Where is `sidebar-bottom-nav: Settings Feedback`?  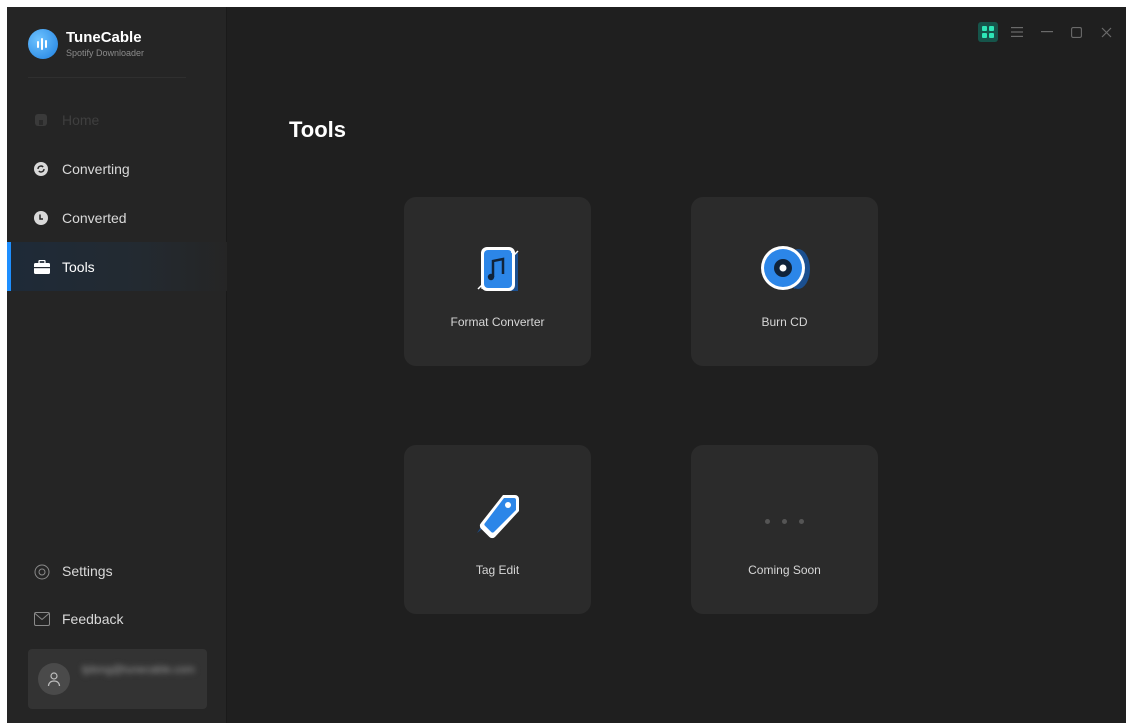
sidebar-bottom-nav: Settings Feedback is located at coordinates (117, 595).